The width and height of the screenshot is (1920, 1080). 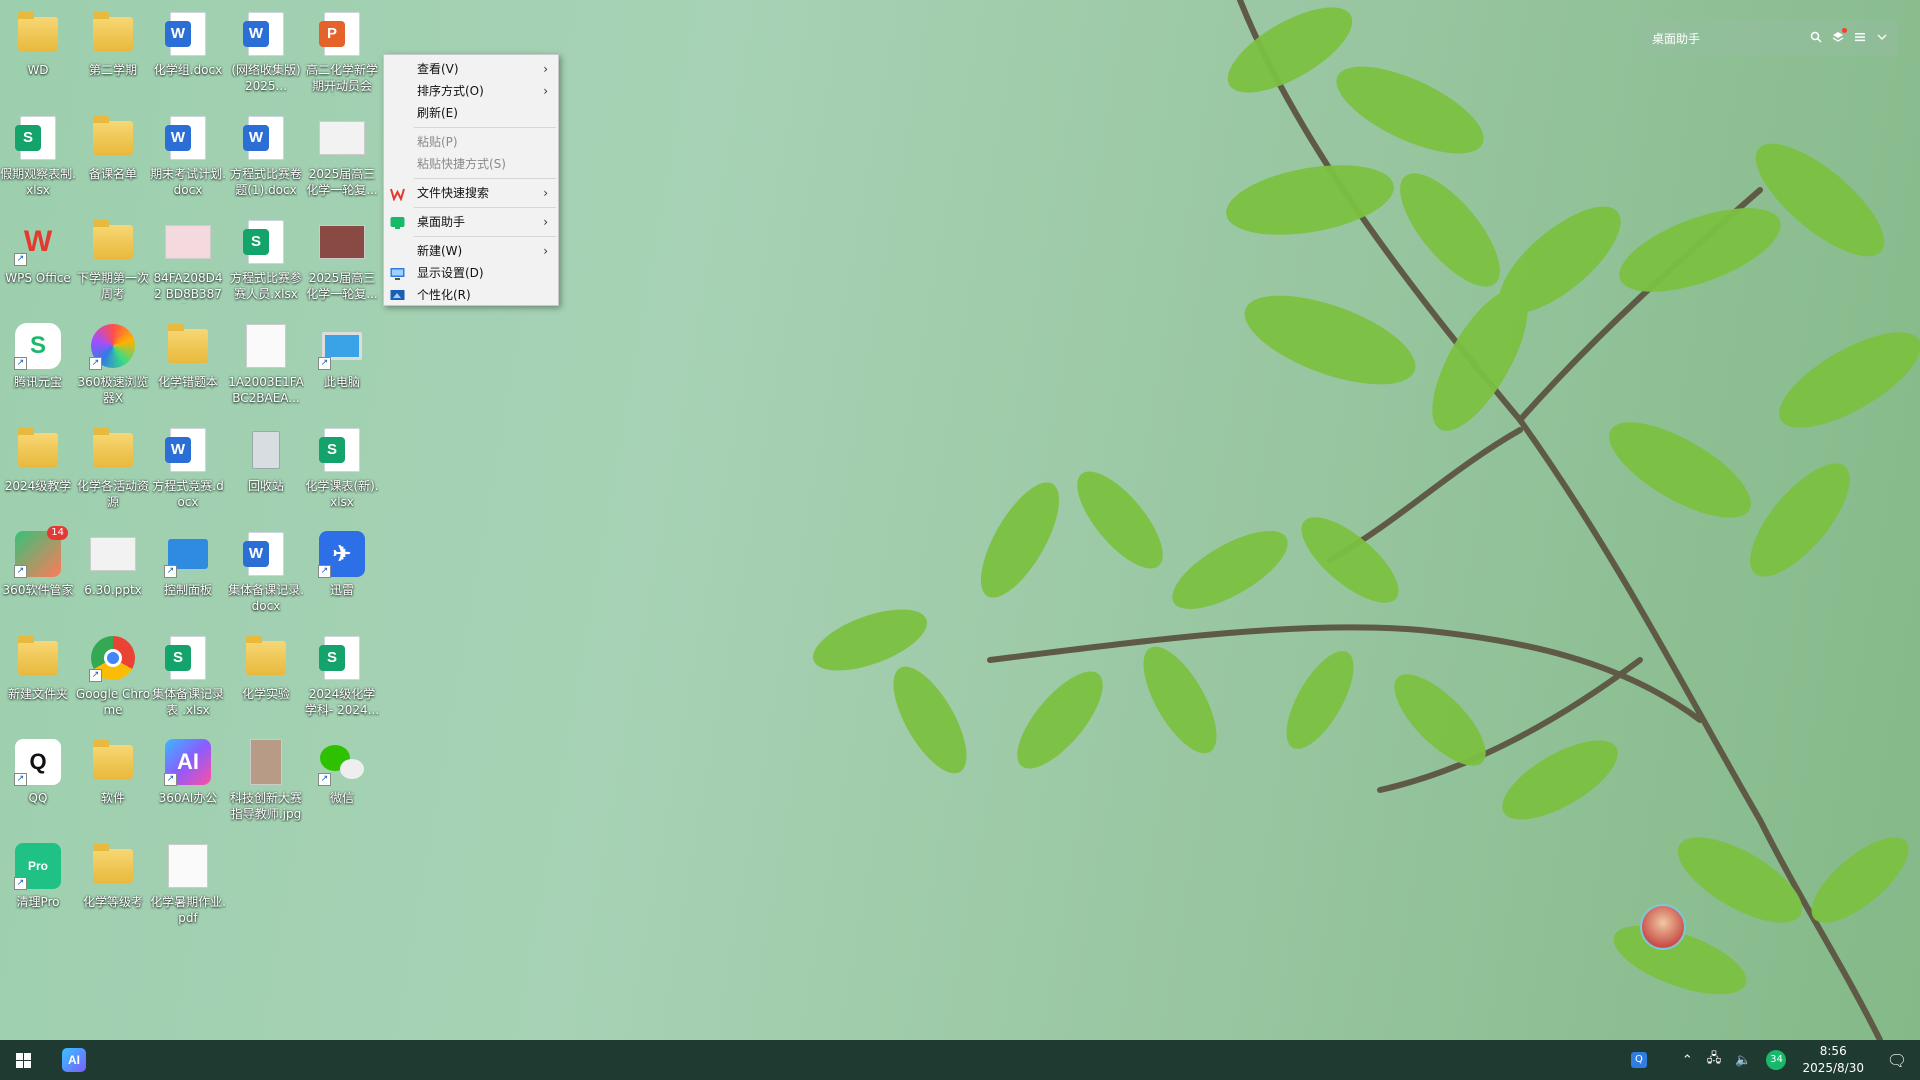 I want to click on desktop-icon-label: 化学等级考, so click(x=112, y=902).